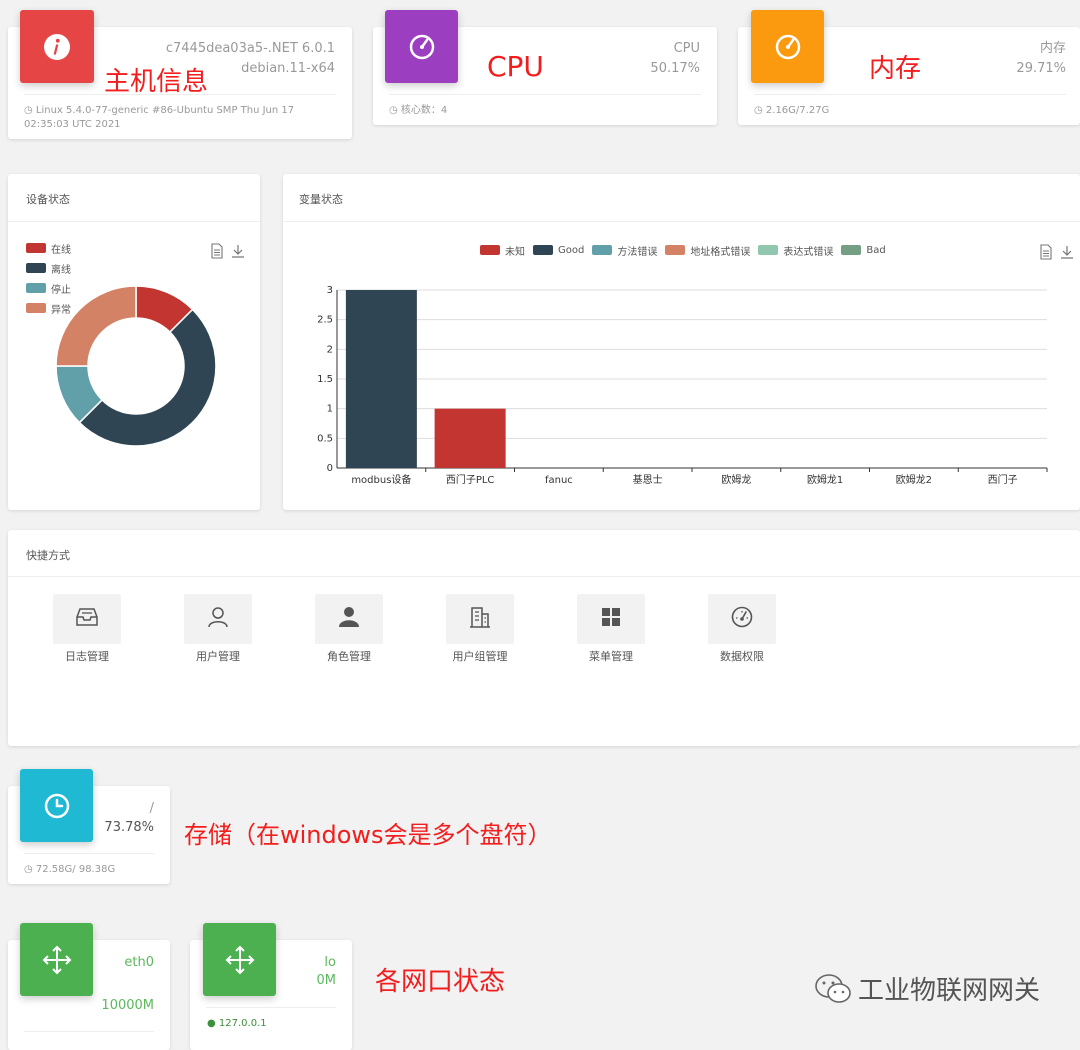 The image size is (1080, 1050). What do you see at coordinates (559, 480) in the screenshot?
I see `x-tick-label: fanuc` at bounding box center [559, 480].